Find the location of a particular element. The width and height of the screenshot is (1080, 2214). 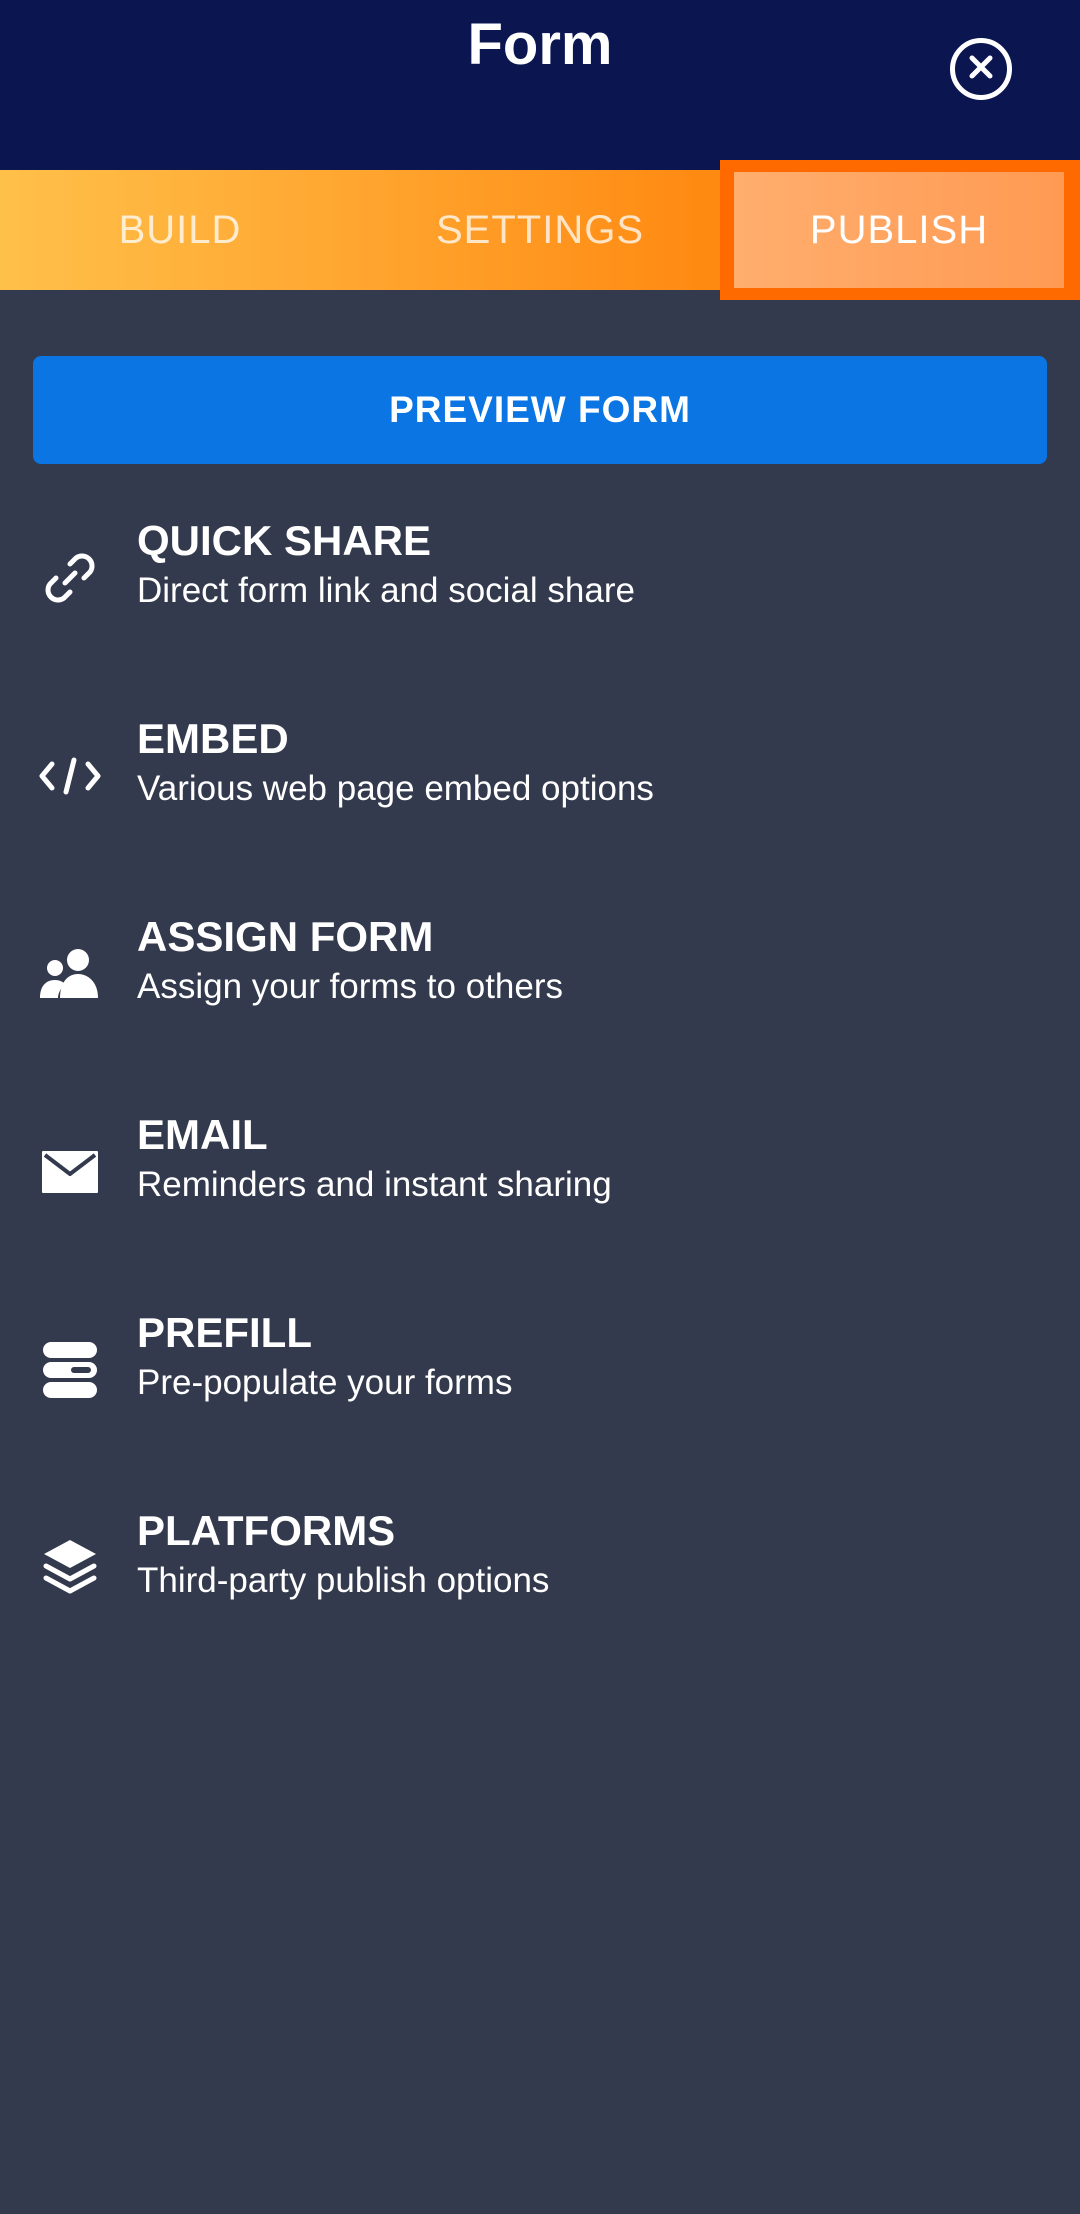

page-title: Form is located at coordinates (540, 44).